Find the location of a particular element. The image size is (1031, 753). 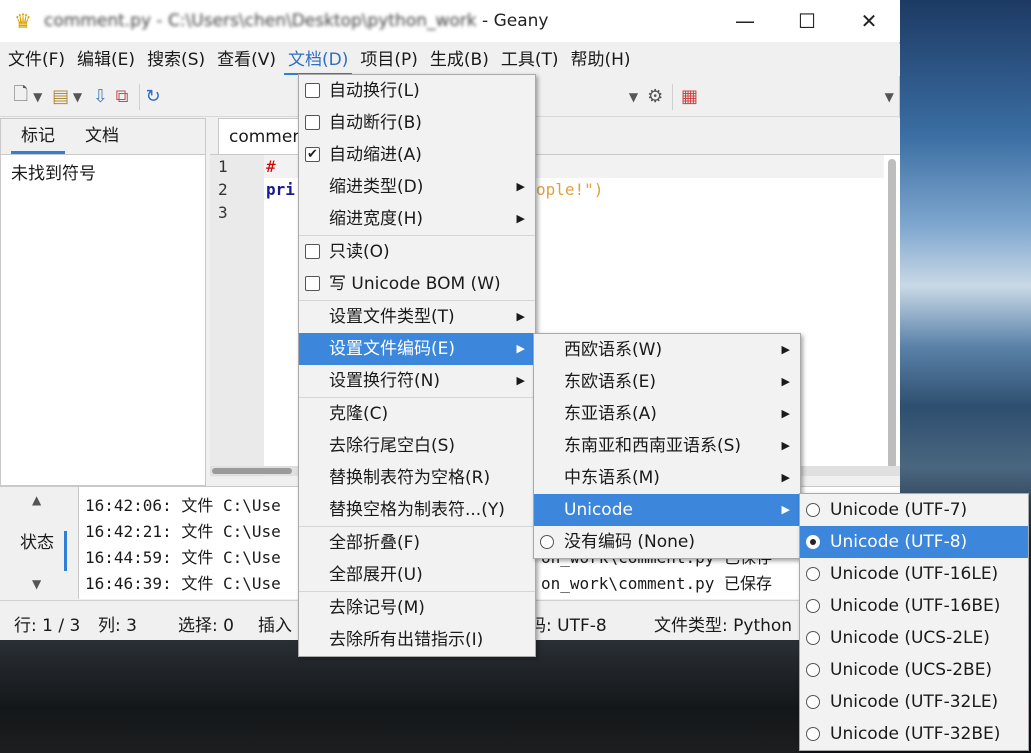

menu-item-label: Unicode (UCS-2BE) is located at coordinates (911, 670).